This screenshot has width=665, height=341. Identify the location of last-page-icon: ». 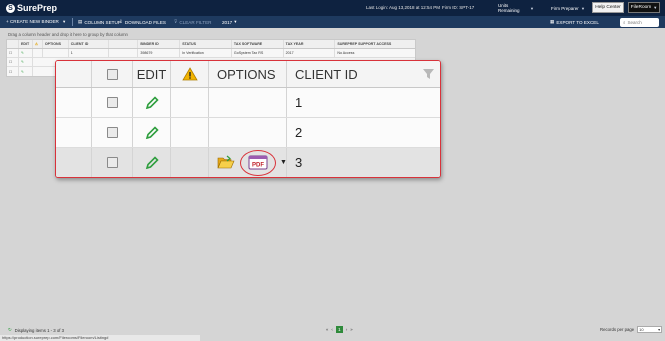
(351, 329).